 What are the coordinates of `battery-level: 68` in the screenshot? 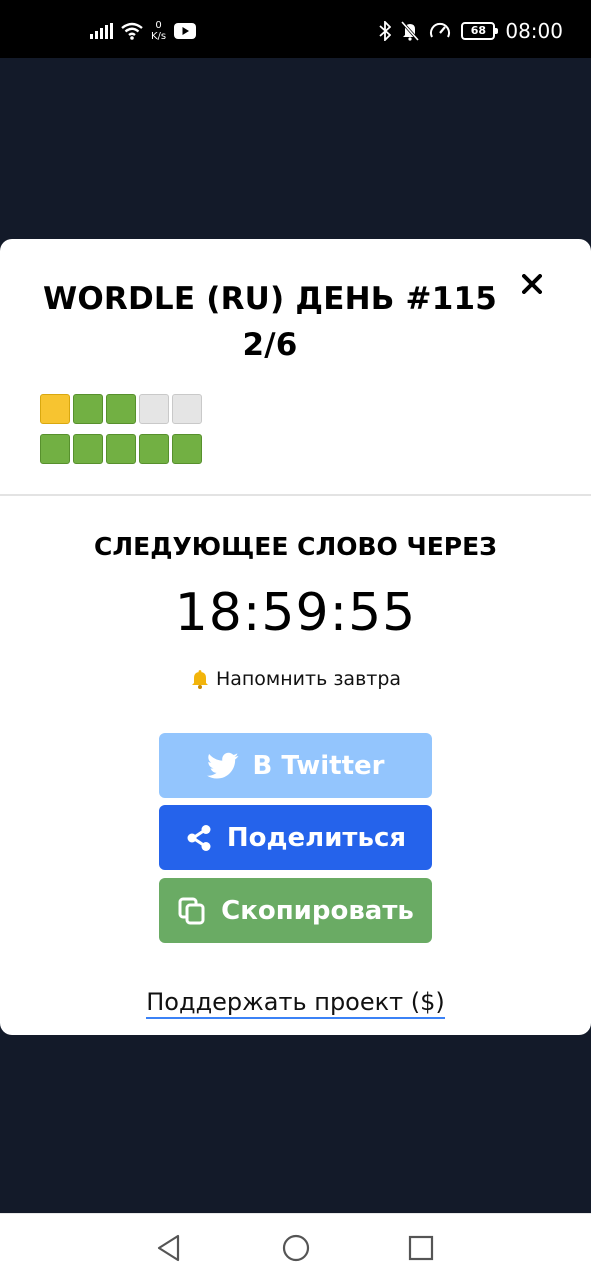 It's located at (478, 30).